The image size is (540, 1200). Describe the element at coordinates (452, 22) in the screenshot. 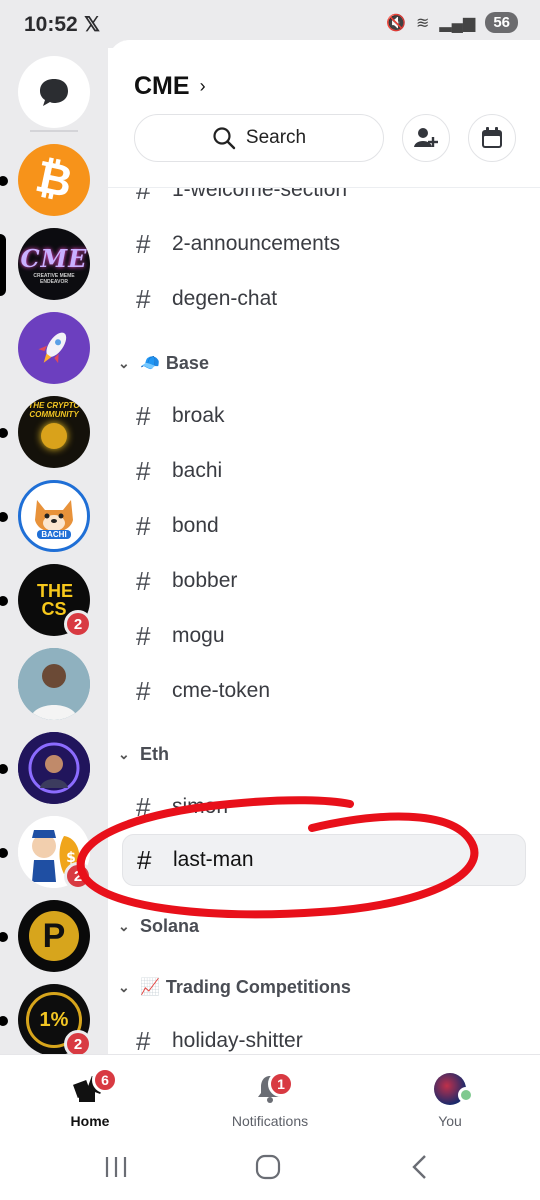

I see `status-indicators: 🔇 ≋ ▂▄▆ 56` at that location.